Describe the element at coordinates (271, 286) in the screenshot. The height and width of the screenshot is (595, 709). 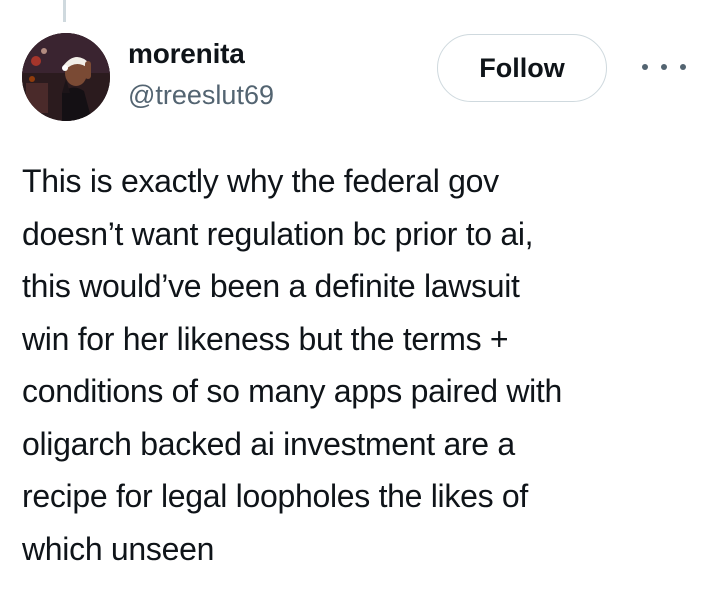
I see `tweet-text-line: this would’ve been a definite lawsuit` at that location.